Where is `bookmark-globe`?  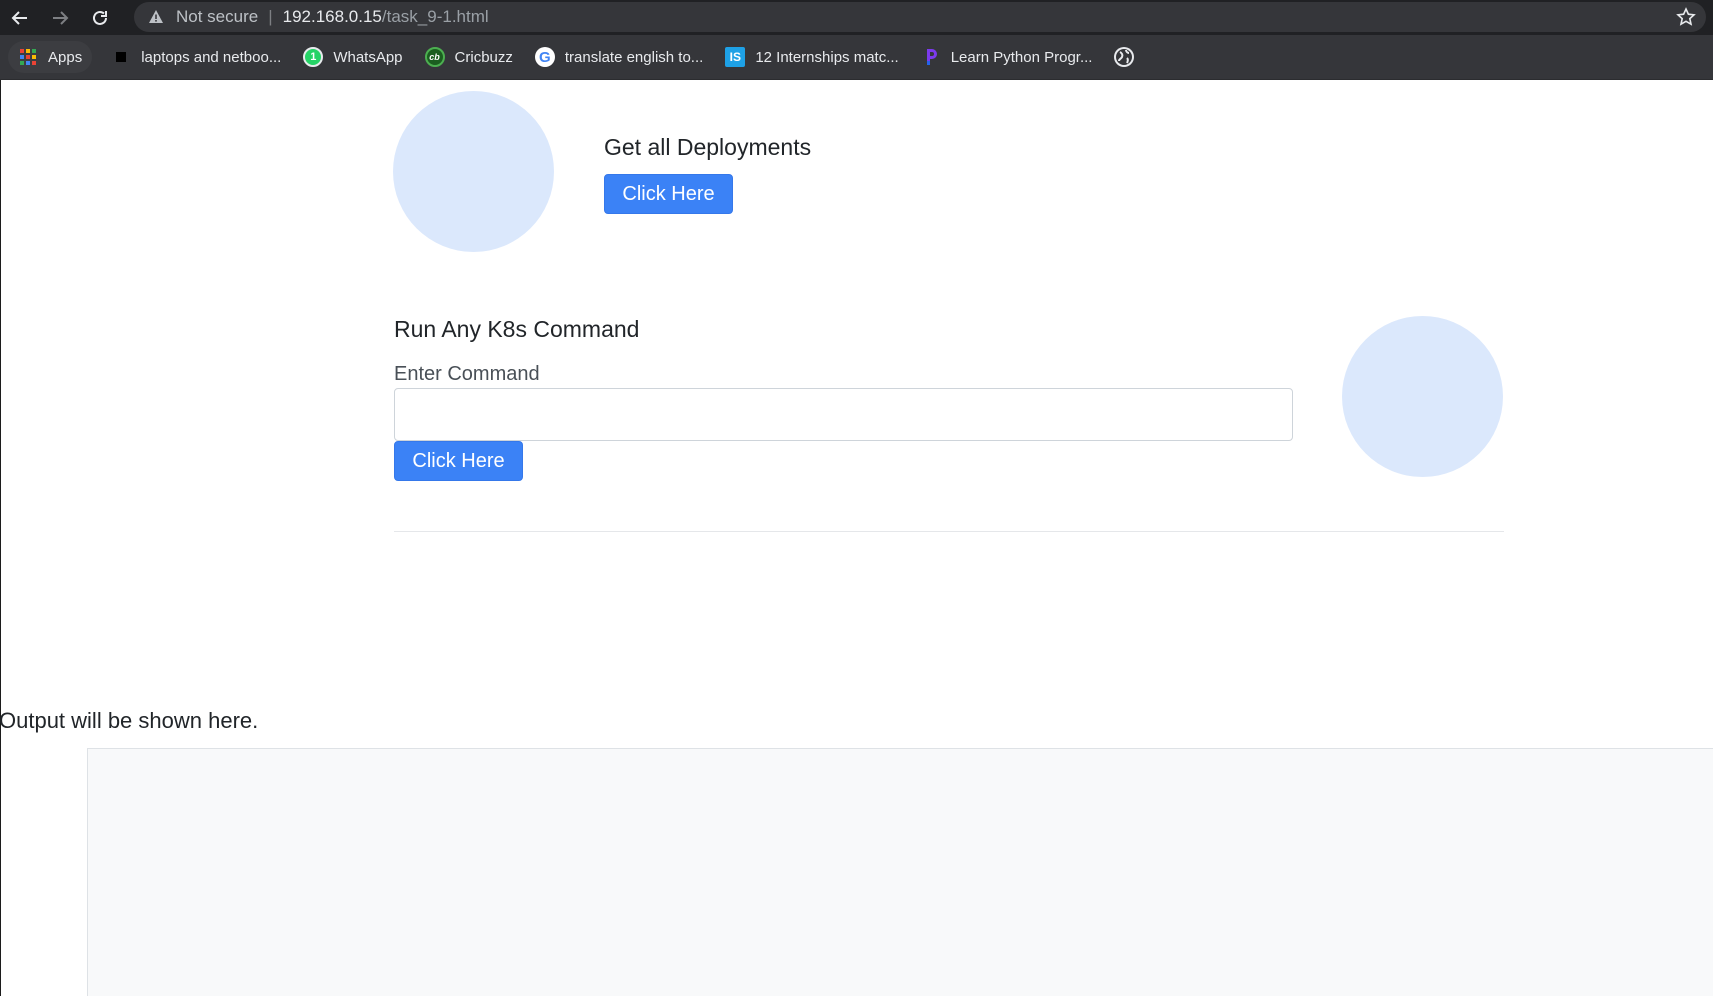
bookmark-globe is located at coordinates (1129, 57).